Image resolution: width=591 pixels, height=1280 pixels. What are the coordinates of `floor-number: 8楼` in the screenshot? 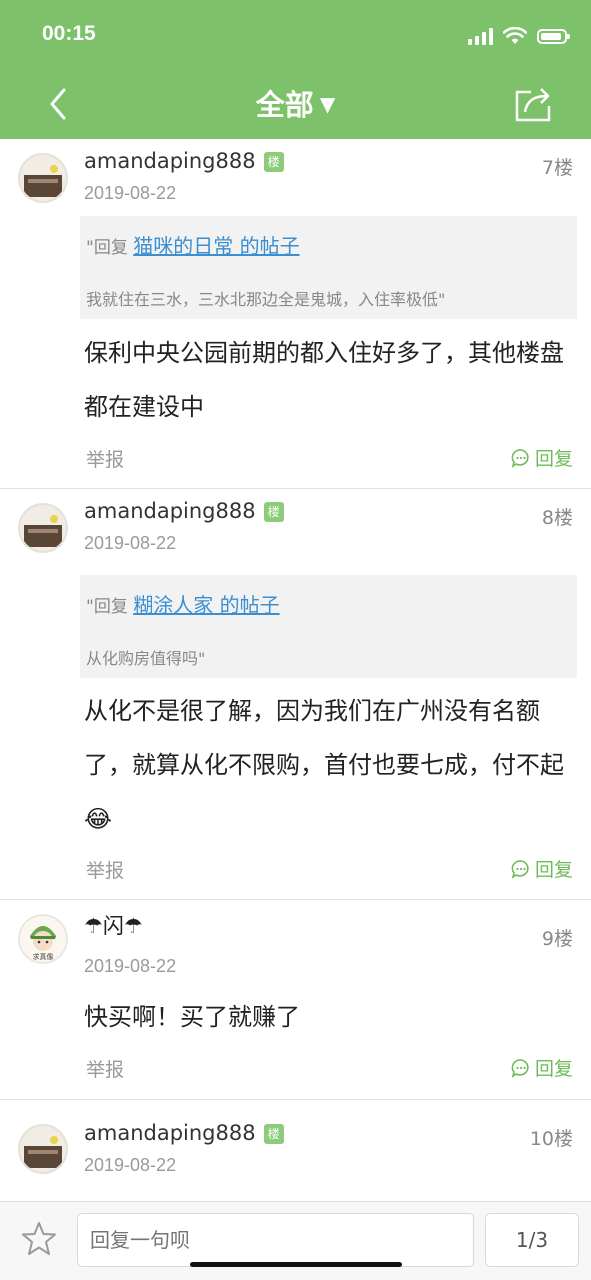 It's located at (557, 518).